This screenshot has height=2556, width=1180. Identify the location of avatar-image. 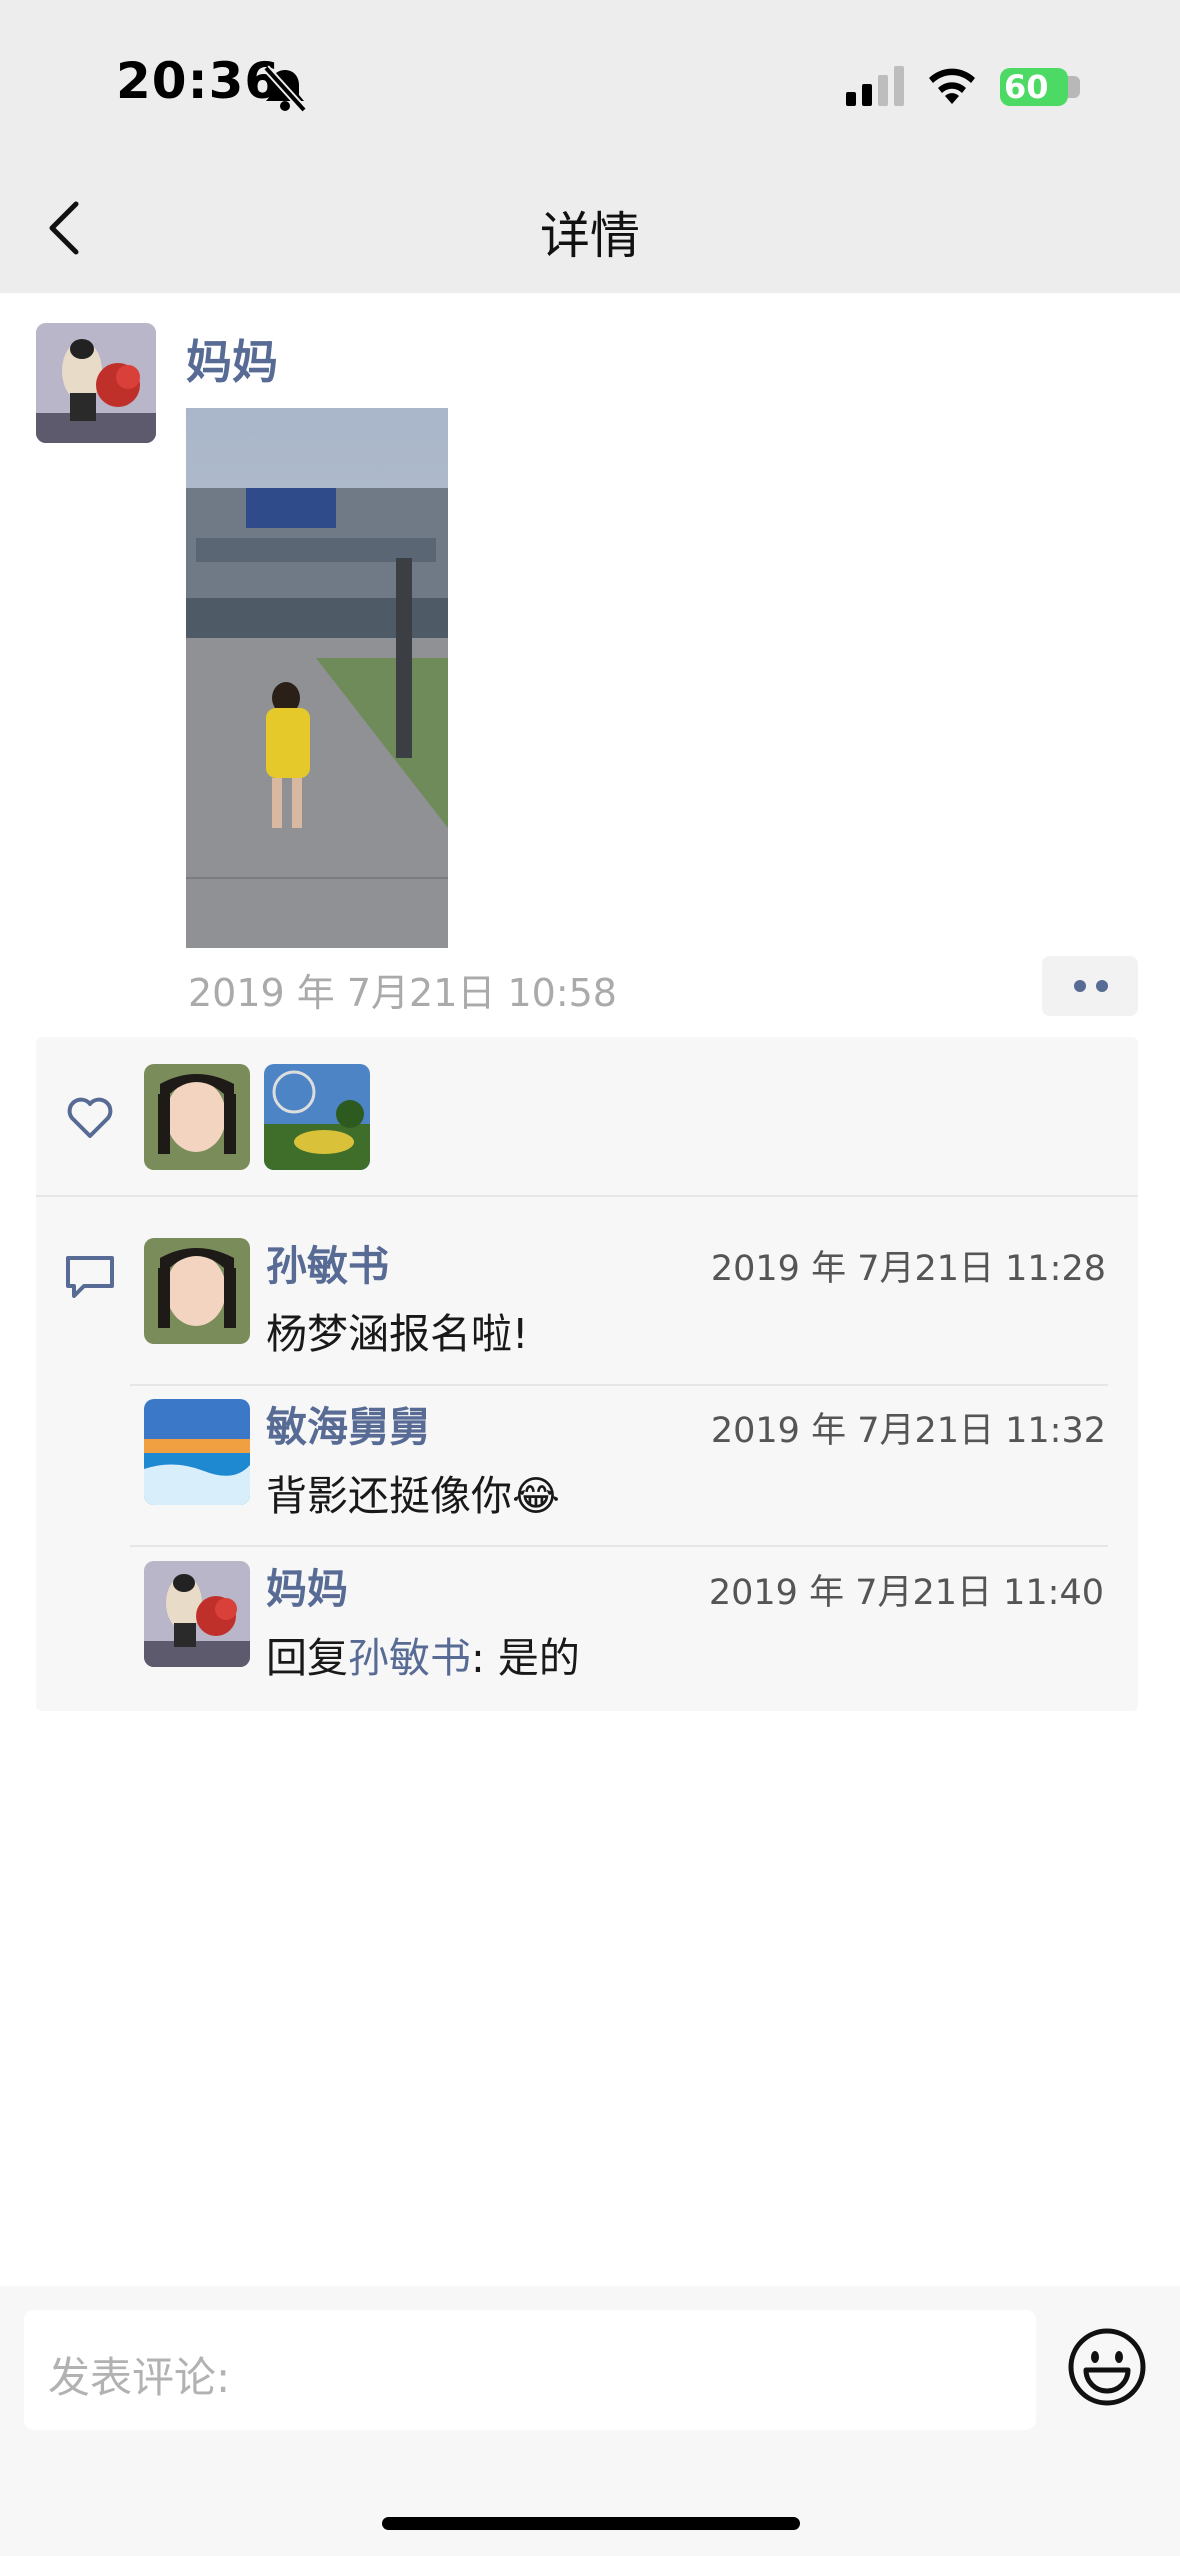
(96, 383).